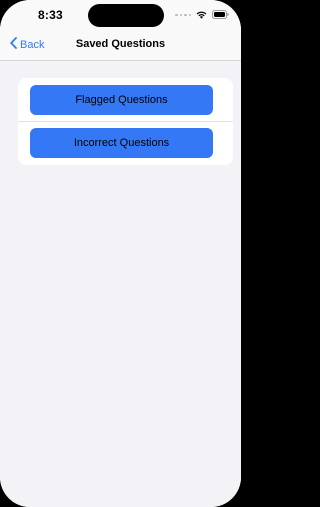 Image resolution: width=320 pixels, height=507 pixels. I want to click on status-icons, so click(202, 15).